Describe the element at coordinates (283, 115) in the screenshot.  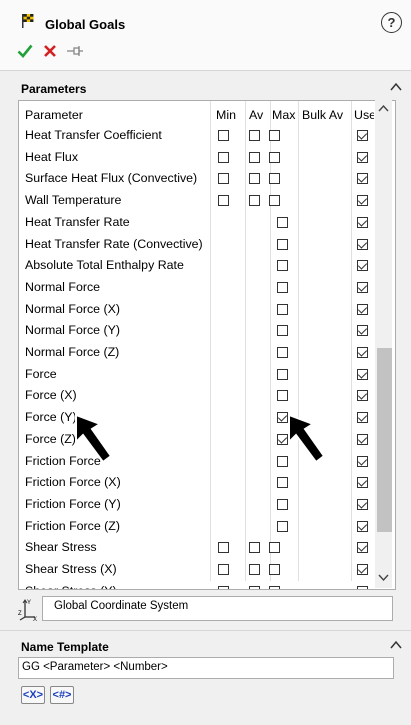
I see `column-header-max: Max` at that location.